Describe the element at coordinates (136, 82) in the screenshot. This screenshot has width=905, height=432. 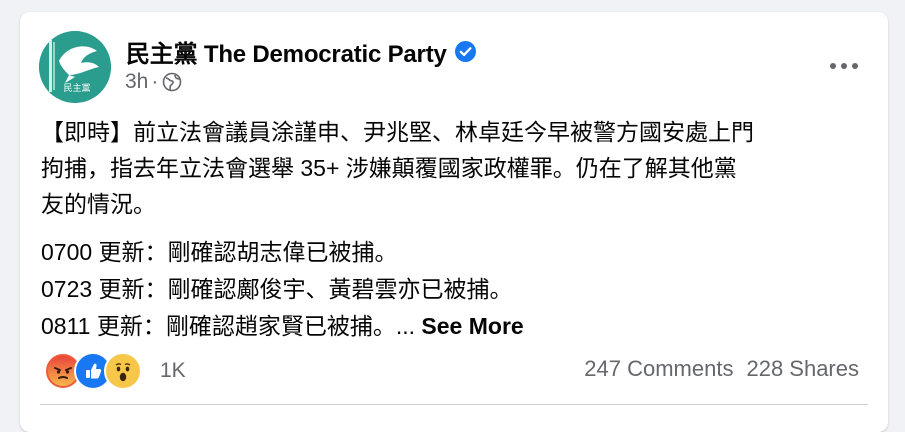
I see `post-timestamp: 3h` at that location.